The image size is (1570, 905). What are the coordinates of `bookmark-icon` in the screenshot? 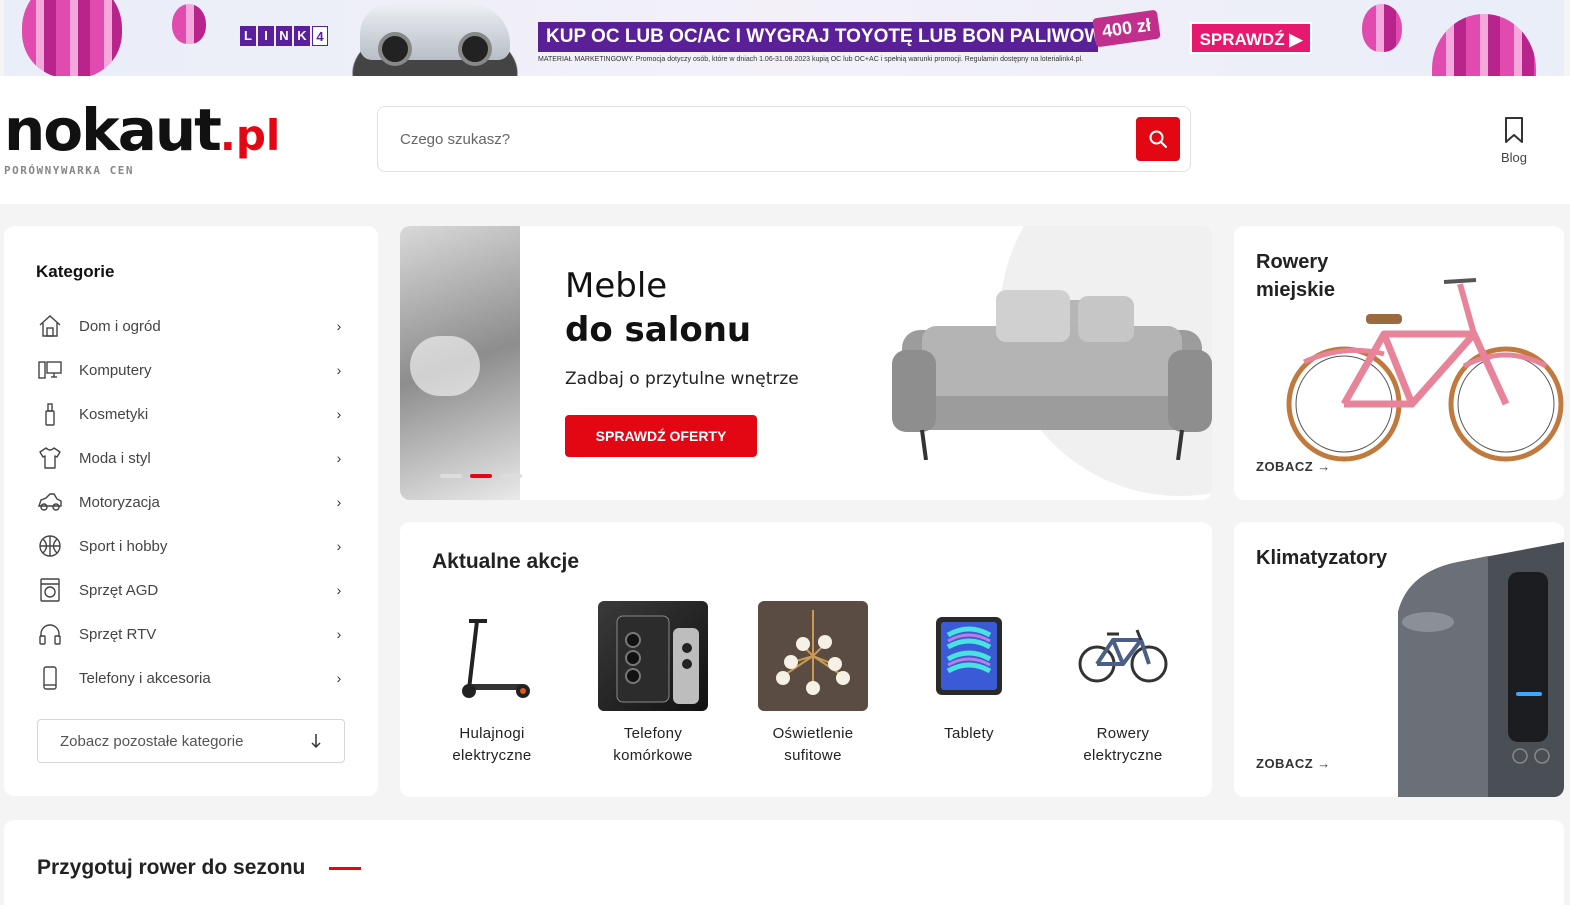 It's located at (1514, 130).